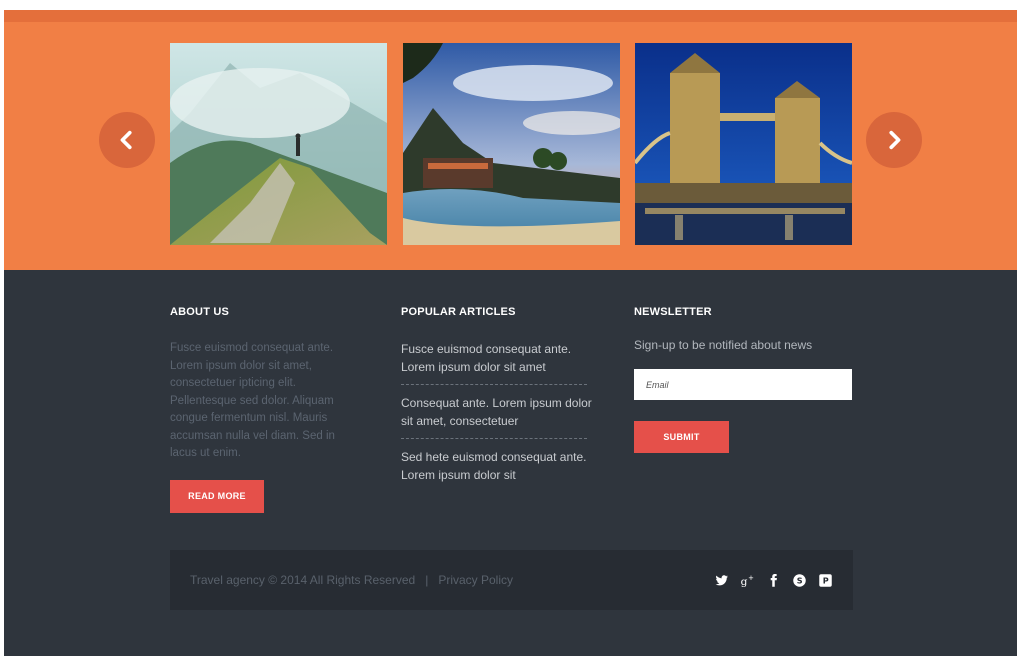 The width and height of the screenshot is (1017, 656). Describe the element at coordinates (510, 16) in the screenshot. I see `top-strip` at that location.